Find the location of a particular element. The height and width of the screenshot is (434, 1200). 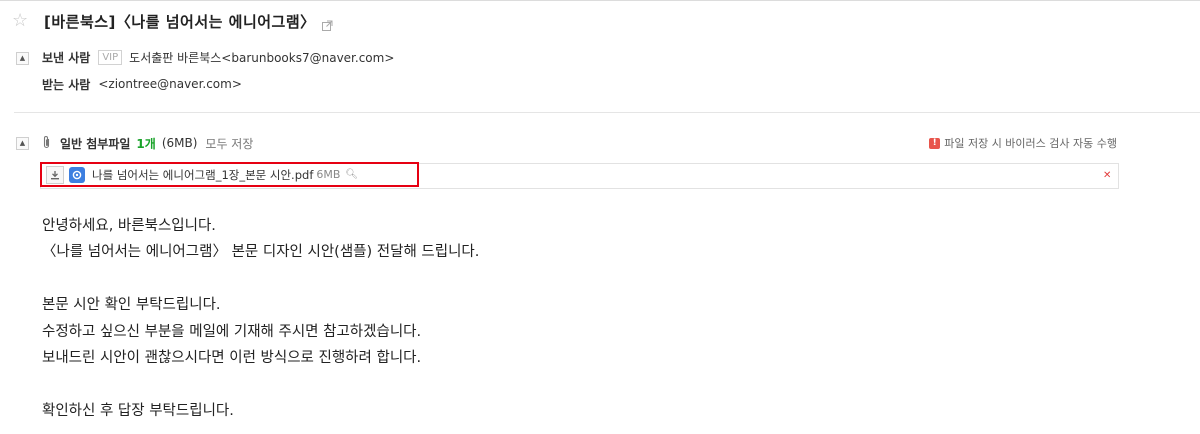

warning-icon: ! is located at coordinates (935, 143).